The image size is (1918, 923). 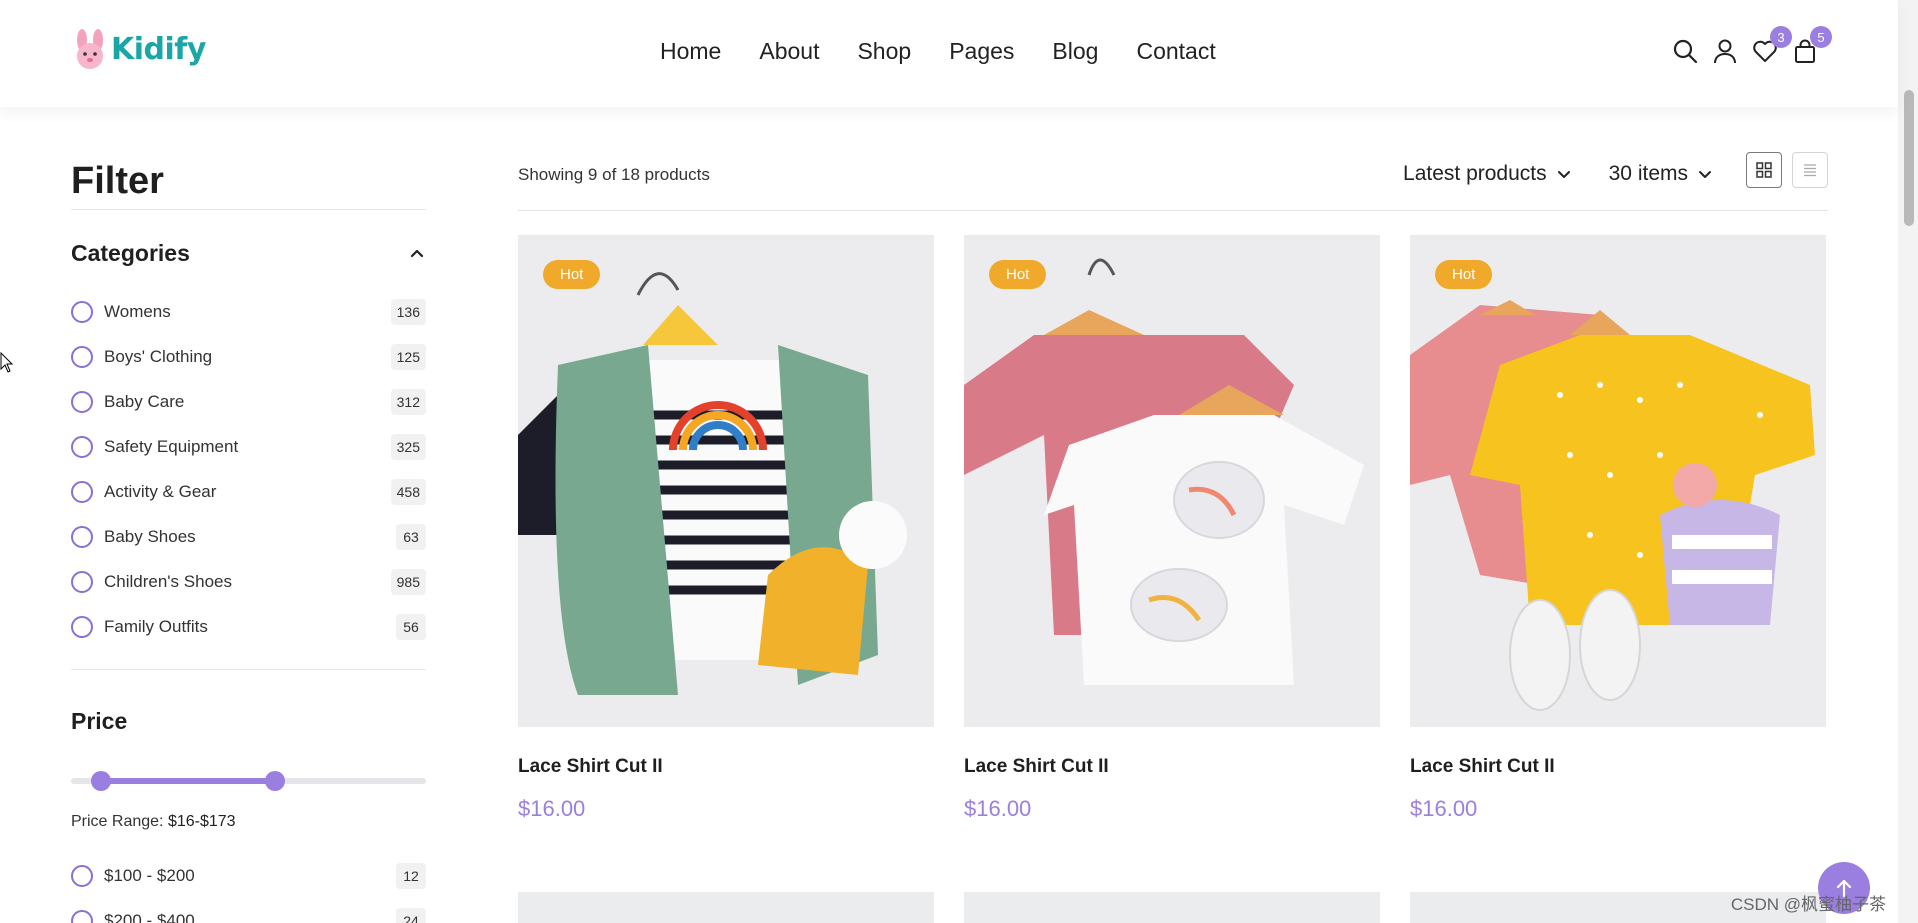 I want to click on list-icon, so click(x=1810, y=170).